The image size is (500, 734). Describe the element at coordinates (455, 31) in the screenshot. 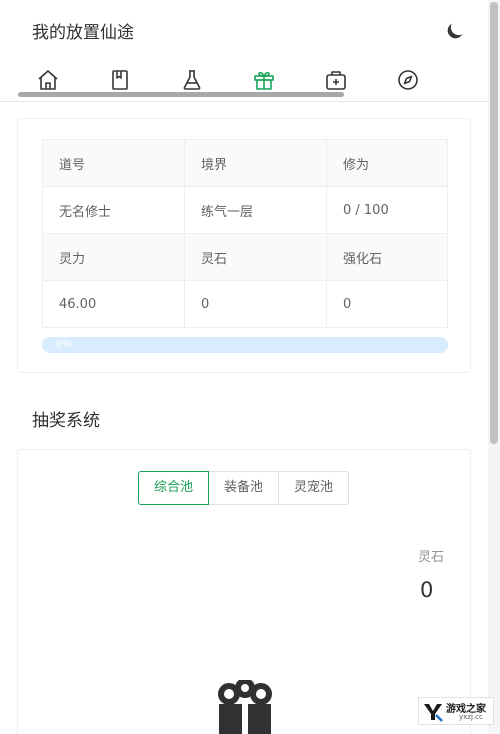

I see `moon-icon` at that location.